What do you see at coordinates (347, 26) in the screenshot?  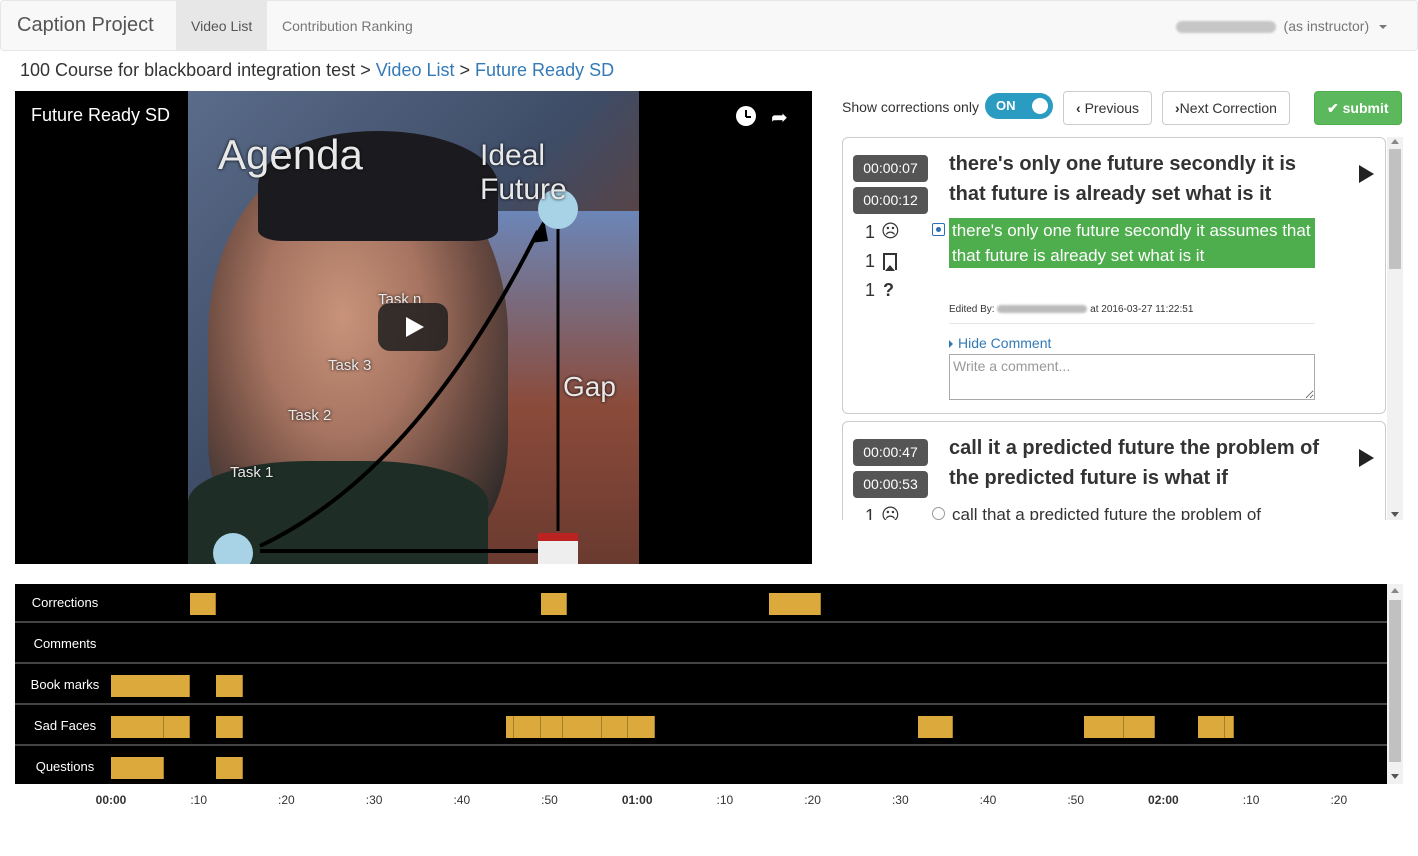 I see `tab-contribution-ranking: Contribution Ranking` at bounding box center [347, 26].